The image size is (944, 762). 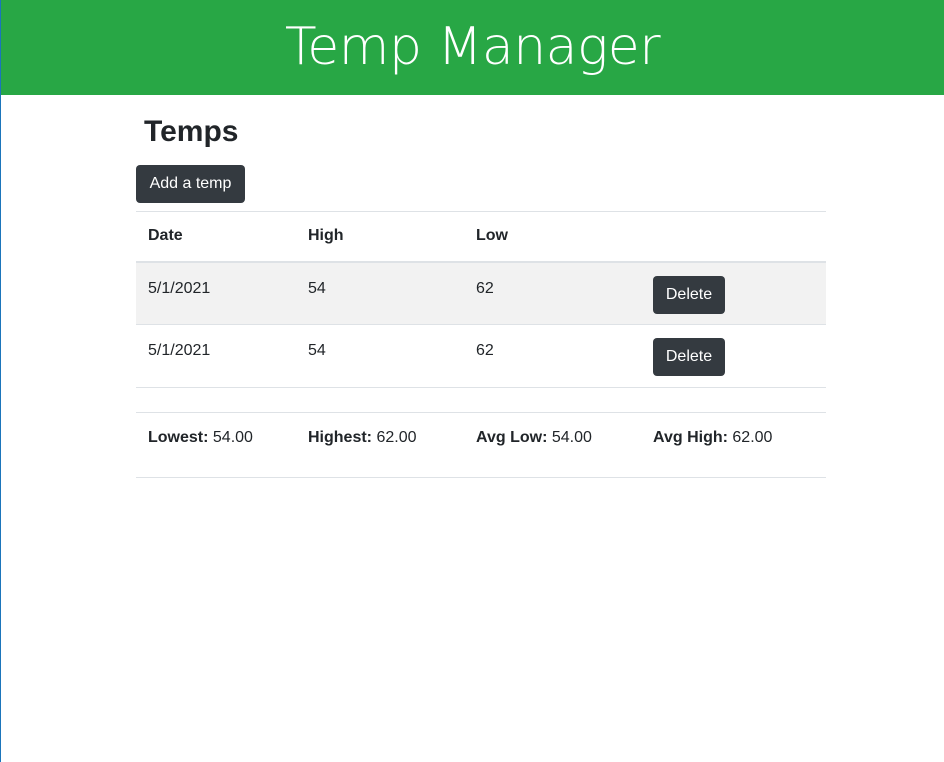 I want to click on summary-avg-low-value: 54.00, so click(x=571, y=437).